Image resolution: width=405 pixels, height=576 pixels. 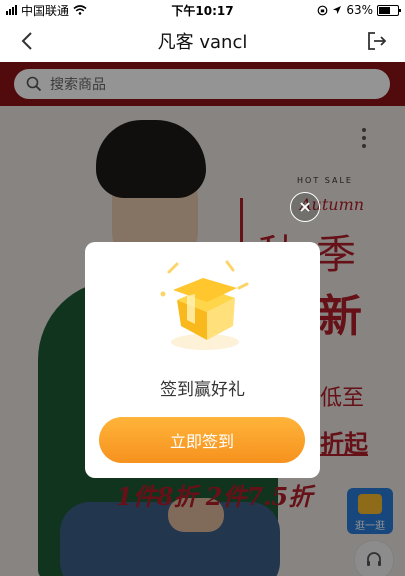 I want to click on signal-icon, so click(x=11, y=10).